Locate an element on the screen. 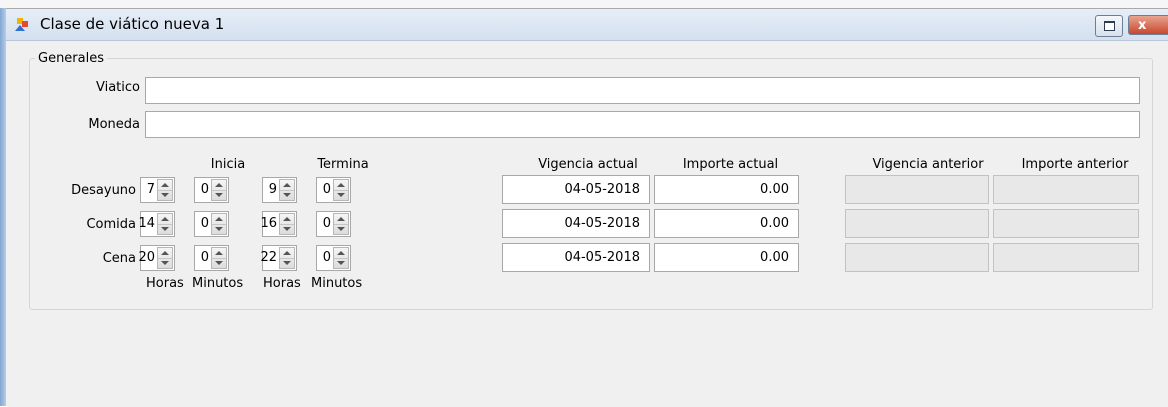 This screenshot has height=407, width=1168. cena-start-minute-spinner: 0 is located at coordinates (211, 258).